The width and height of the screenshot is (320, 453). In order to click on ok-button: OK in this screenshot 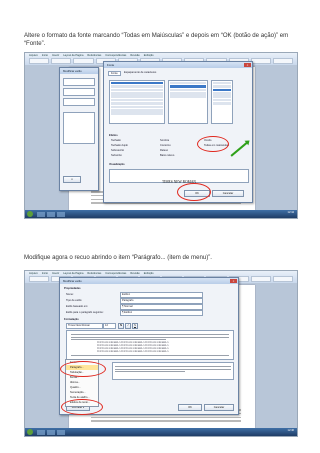, I will do `click(190, 407)`.